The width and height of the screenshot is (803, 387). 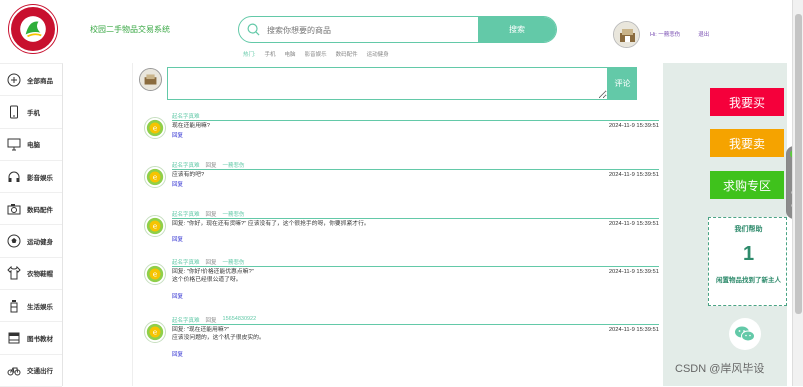 What do you see at coordinates (270, 54) in the screenshot?
I see `hot-item-phone: 手机` at bounding box center [270, 54].